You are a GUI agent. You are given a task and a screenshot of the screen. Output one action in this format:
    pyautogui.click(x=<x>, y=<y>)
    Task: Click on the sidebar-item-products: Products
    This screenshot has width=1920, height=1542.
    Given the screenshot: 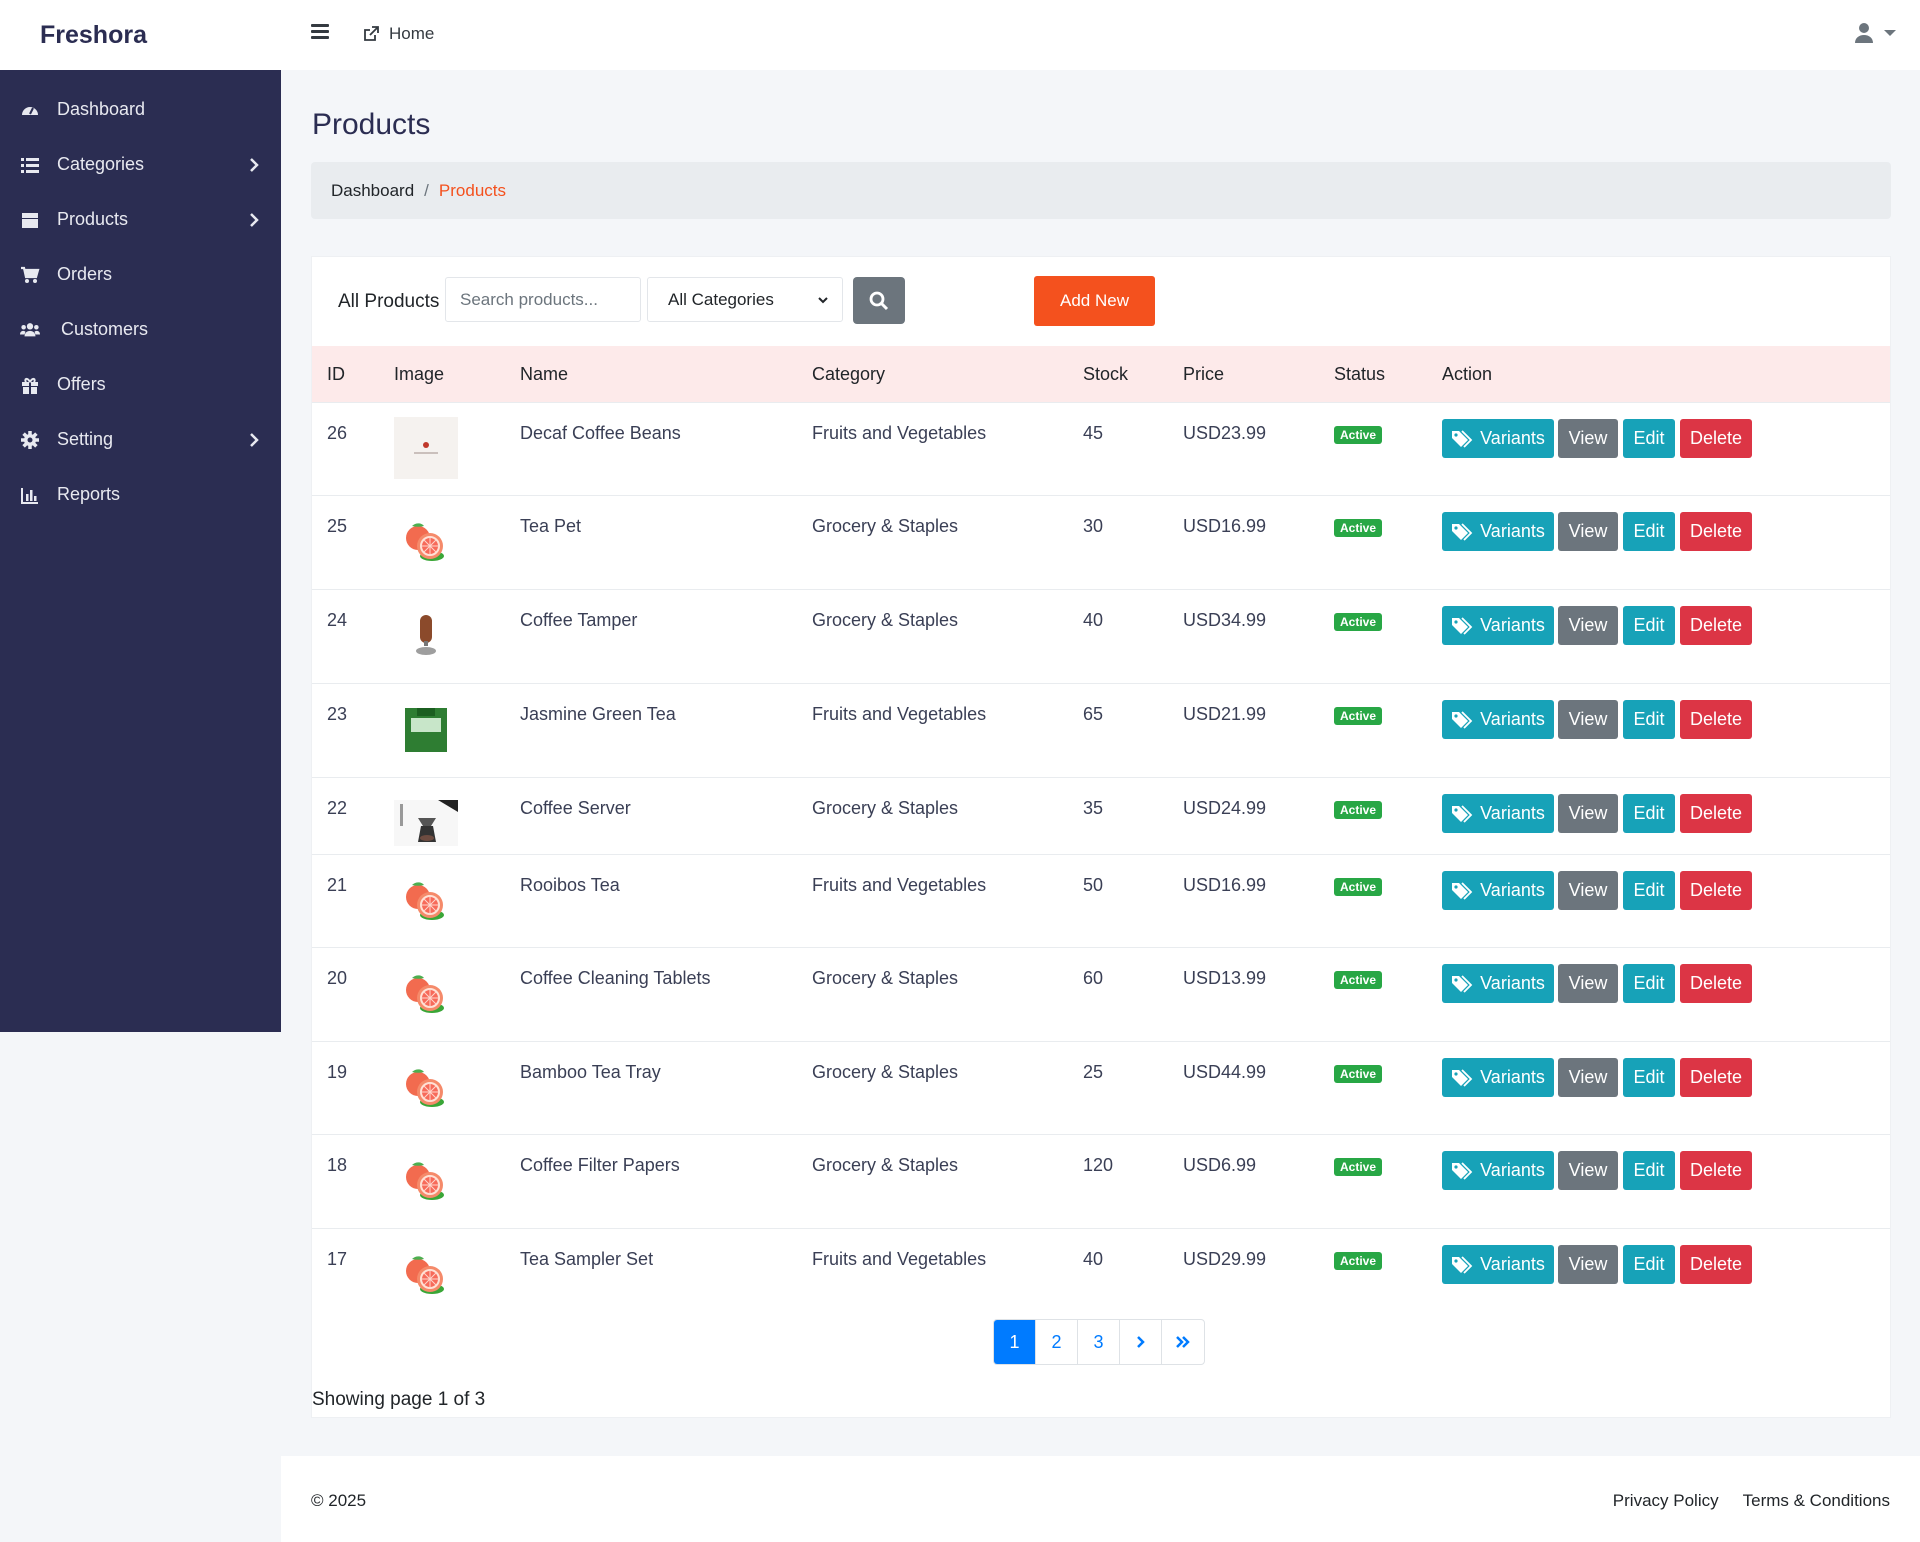 What is the action you would take?
    pyautogui.click(x=140, y=220)
    